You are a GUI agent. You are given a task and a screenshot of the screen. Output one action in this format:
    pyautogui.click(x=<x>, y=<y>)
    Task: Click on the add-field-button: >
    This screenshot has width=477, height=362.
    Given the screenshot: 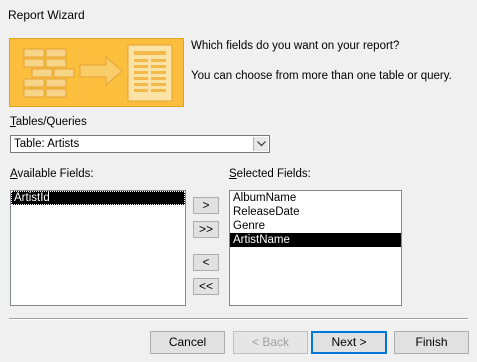 What is the action you would take?
    pyautogui.click(x=206, y=205)
    